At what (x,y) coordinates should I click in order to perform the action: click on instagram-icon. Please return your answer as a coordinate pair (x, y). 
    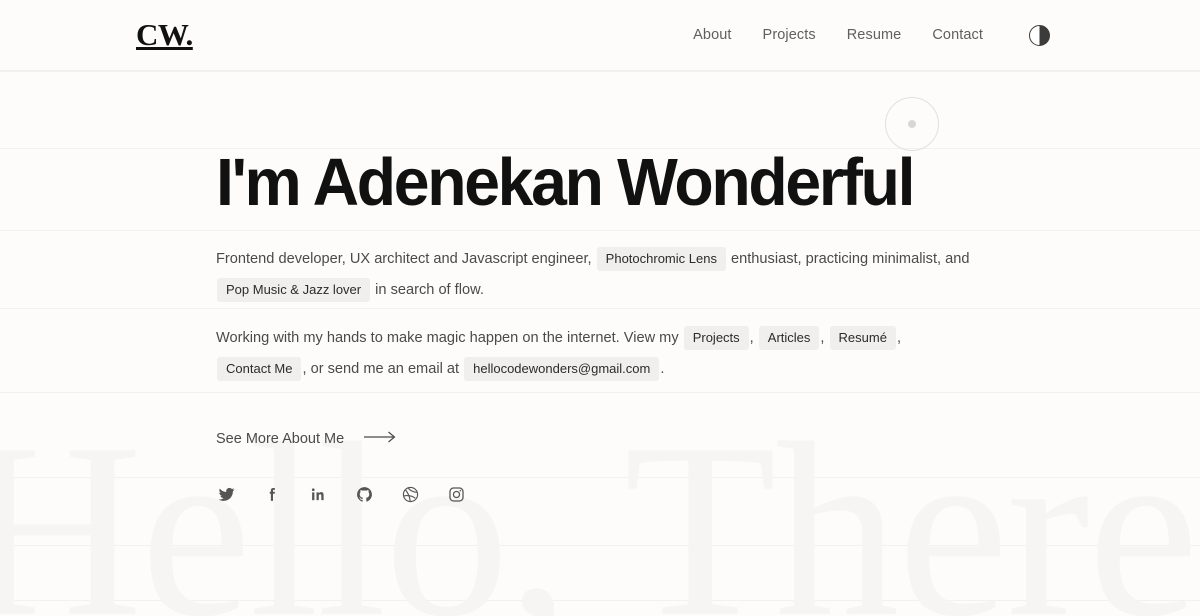
    Looking at the image, I should click on (456, 494).